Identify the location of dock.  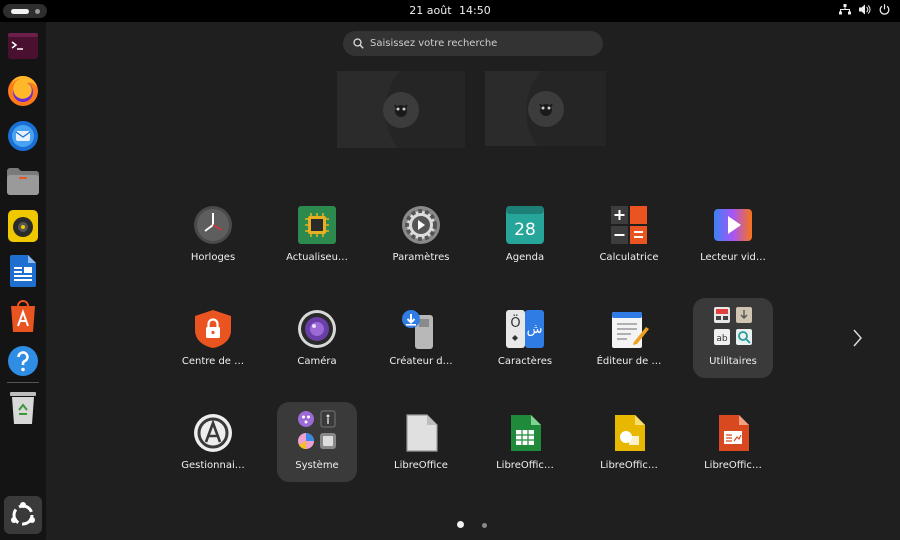
(23, 281).